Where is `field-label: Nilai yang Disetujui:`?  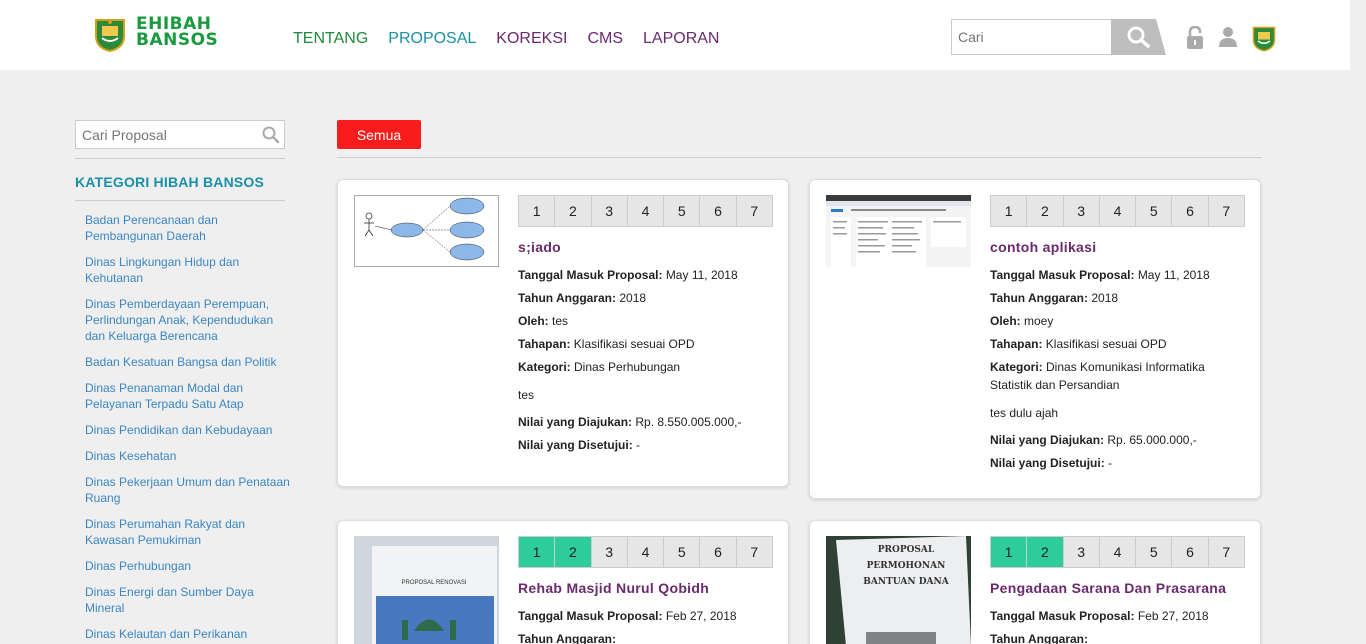 field-label: Nilai yang Disetujui: is located at coordinates (575, 445).